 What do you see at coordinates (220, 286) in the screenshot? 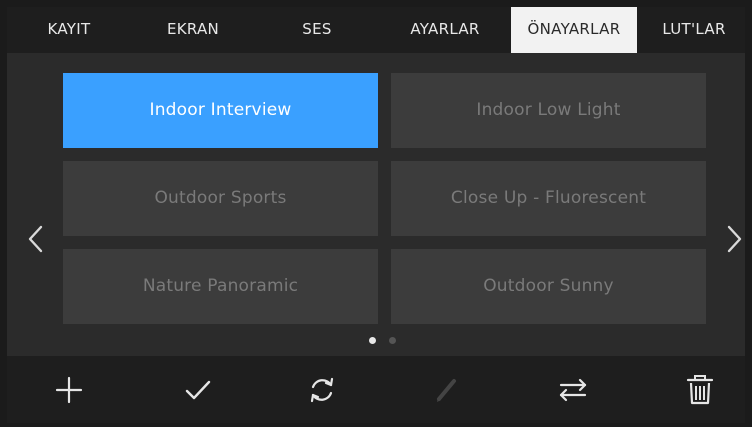
I see `preset-nature-panoramic: Nature Panoramic` at bounding box center [220, 286].